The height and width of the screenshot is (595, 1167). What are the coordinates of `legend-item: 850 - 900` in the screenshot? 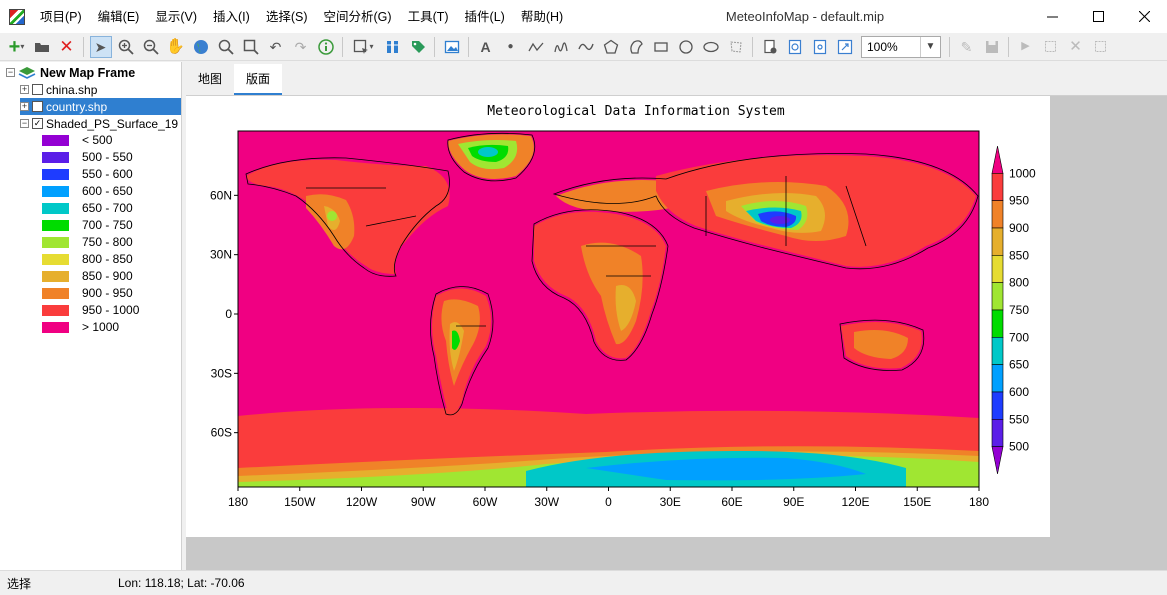 It's located at (87, 276).